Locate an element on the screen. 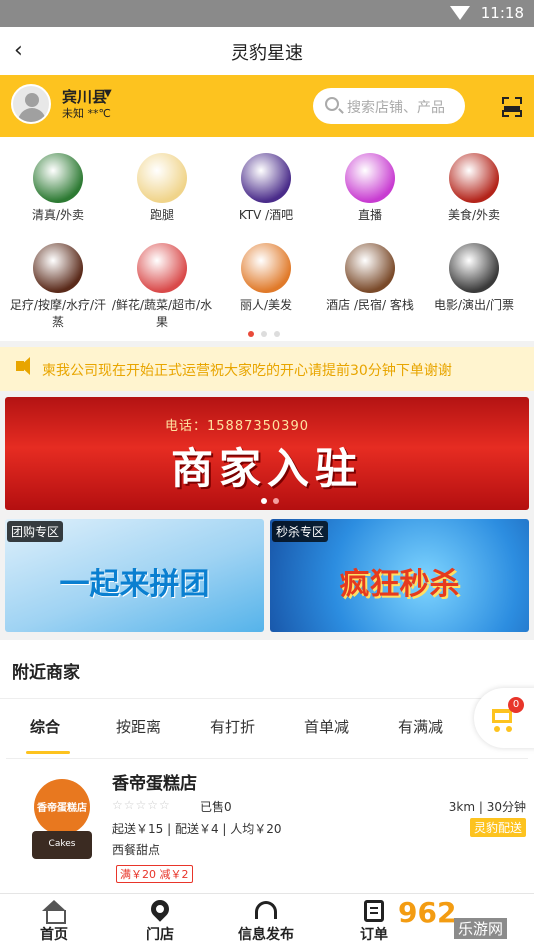 The image size is (534, 949). massage-icon is located at coordinates (58, 268).